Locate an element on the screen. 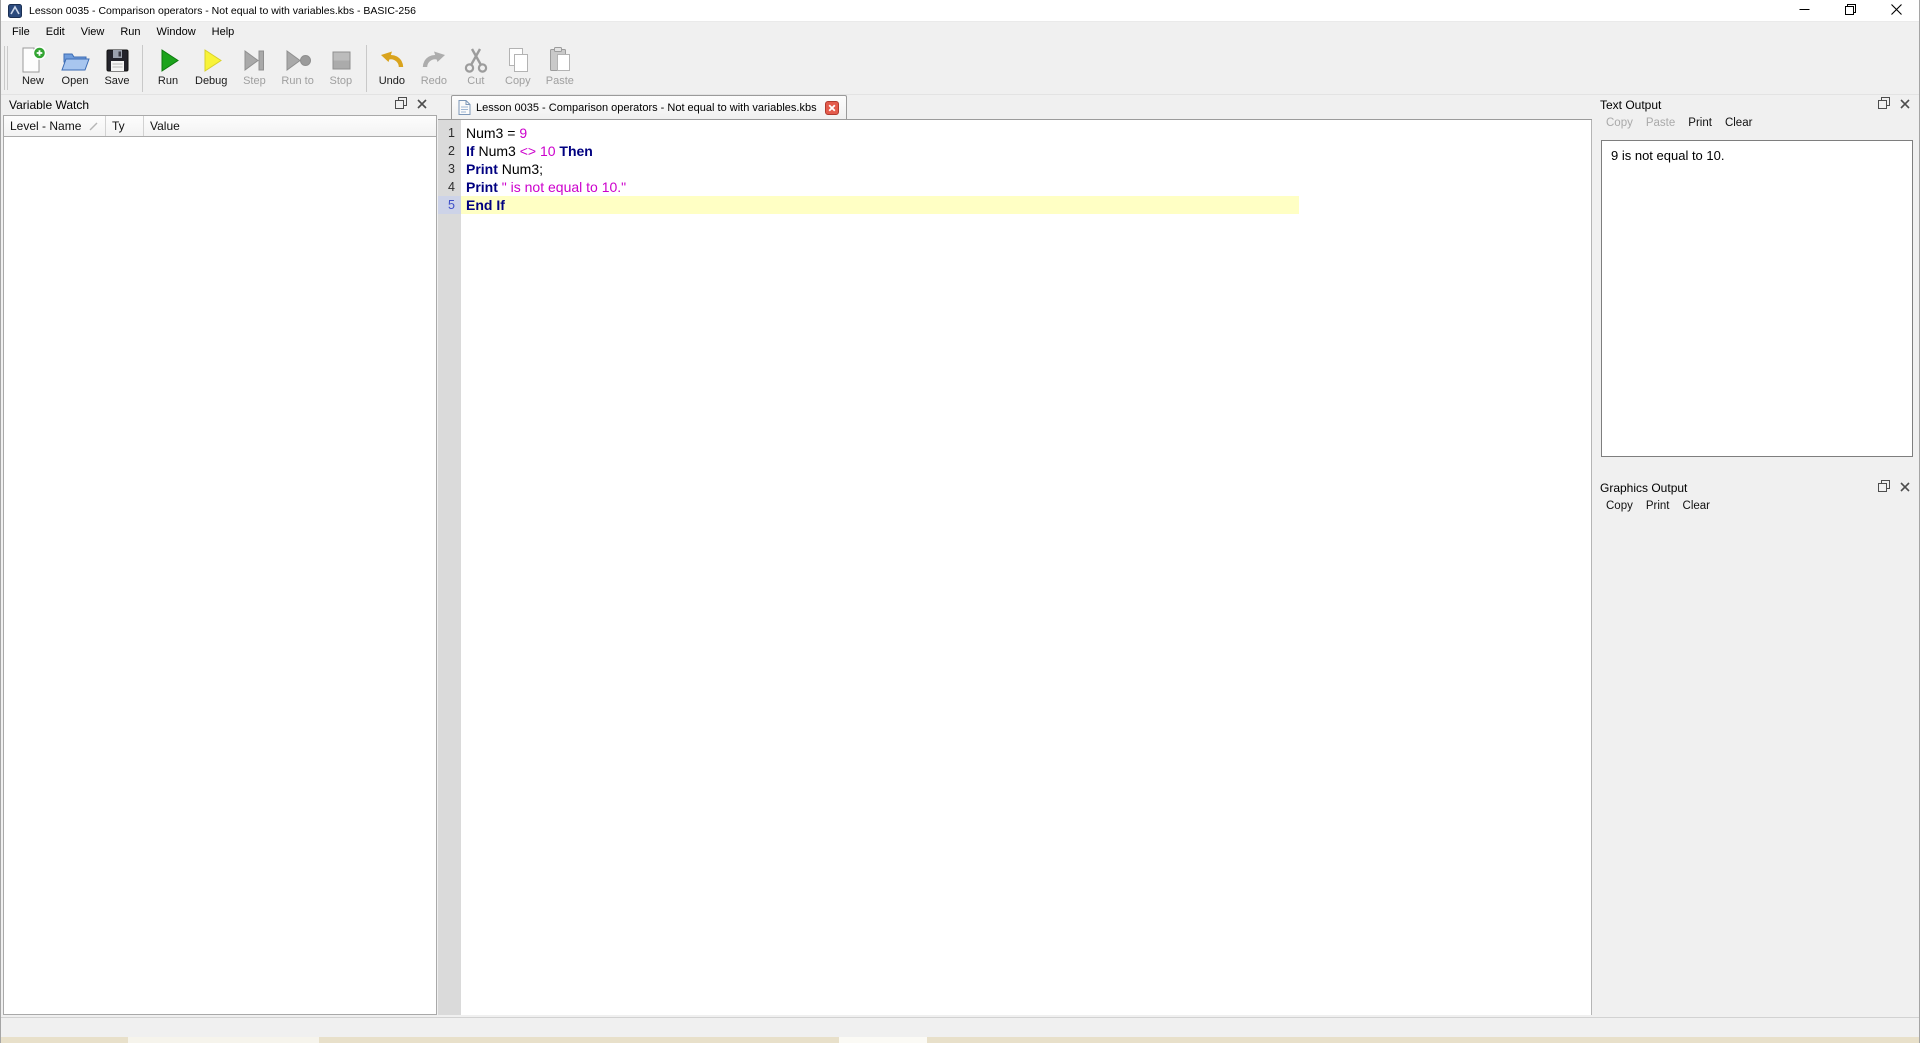 The width and height of the screenshot is (1920, 1043). toolbar-drag-handle is located at coordinates (6, 68).